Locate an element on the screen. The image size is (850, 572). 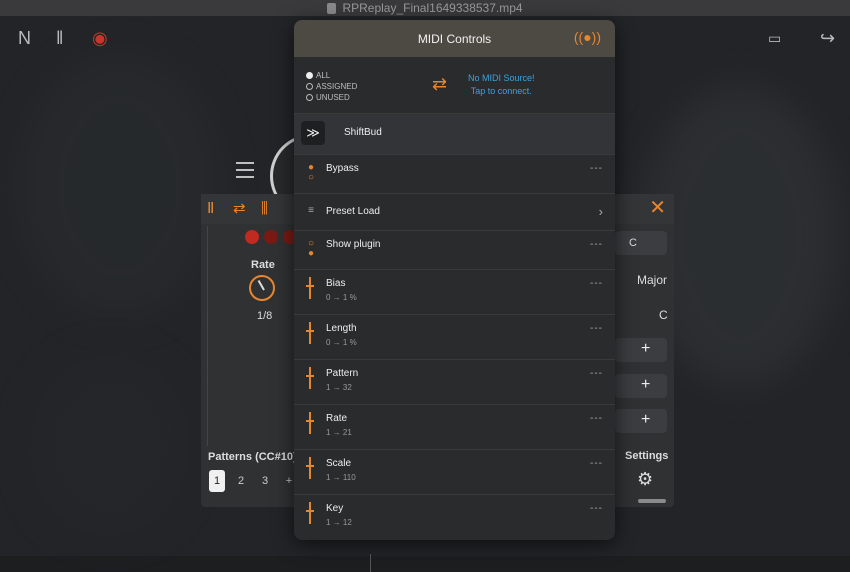
toggle-icon: ○ ● is located at coordinates (311, 248).